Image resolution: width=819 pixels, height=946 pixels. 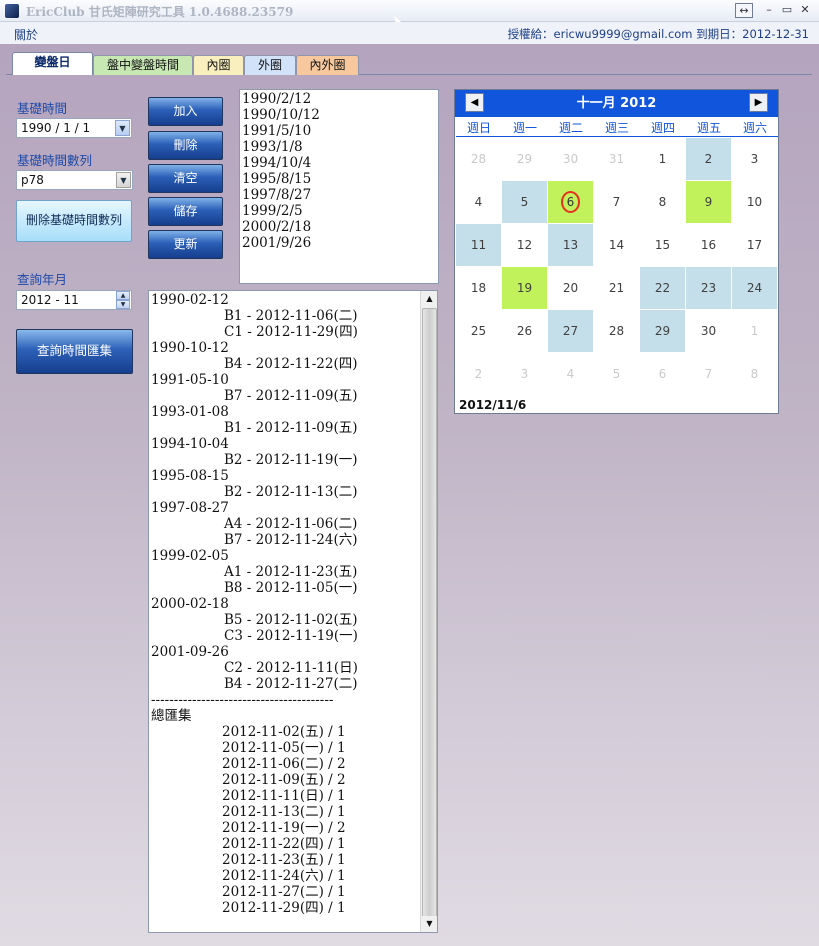 What do you see at coordinates (56, 128) in the screenshot?
I see `base-time-value: 1990 / 1 / 1` at bounding box center [56, 128].